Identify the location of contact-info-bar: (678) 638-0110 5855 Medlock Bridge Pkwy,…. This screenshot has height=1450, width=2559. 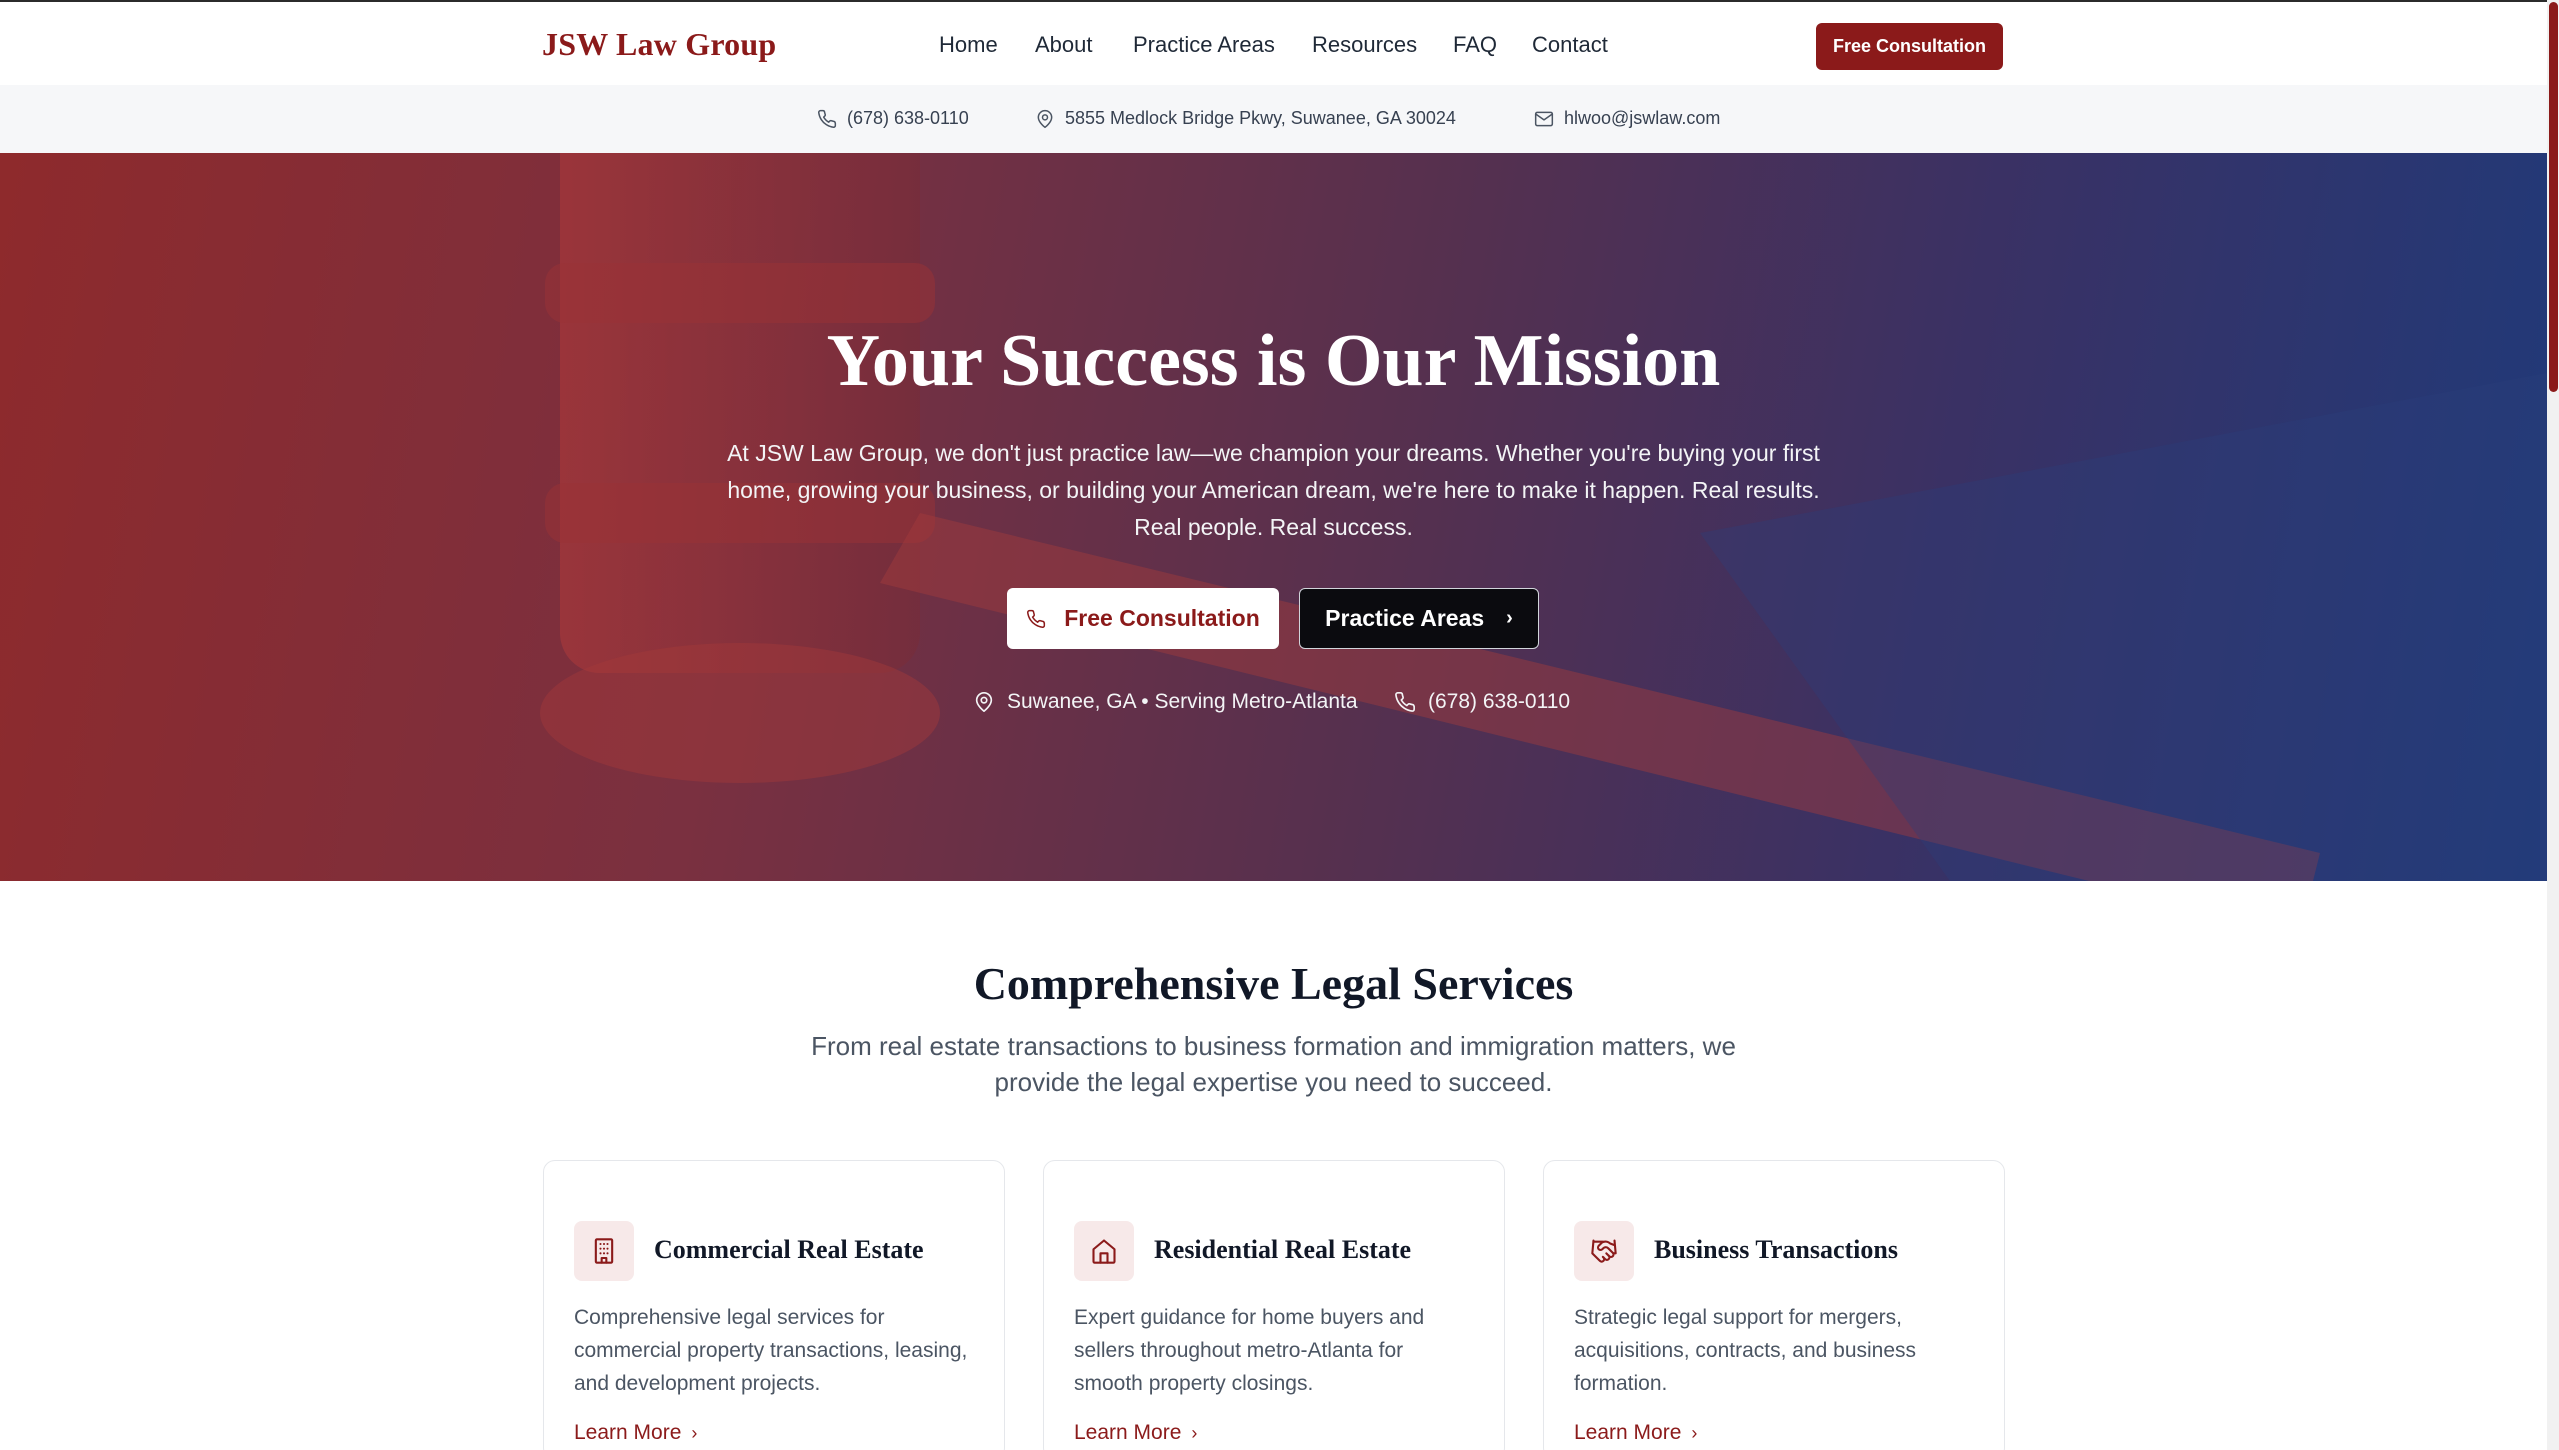
(1273, 119).